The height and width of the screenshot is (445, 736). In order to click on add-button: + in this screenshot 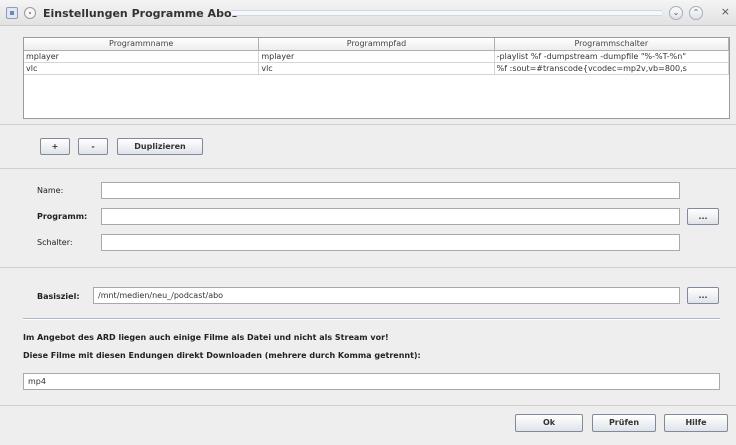, I will do `click(55, 146)`.